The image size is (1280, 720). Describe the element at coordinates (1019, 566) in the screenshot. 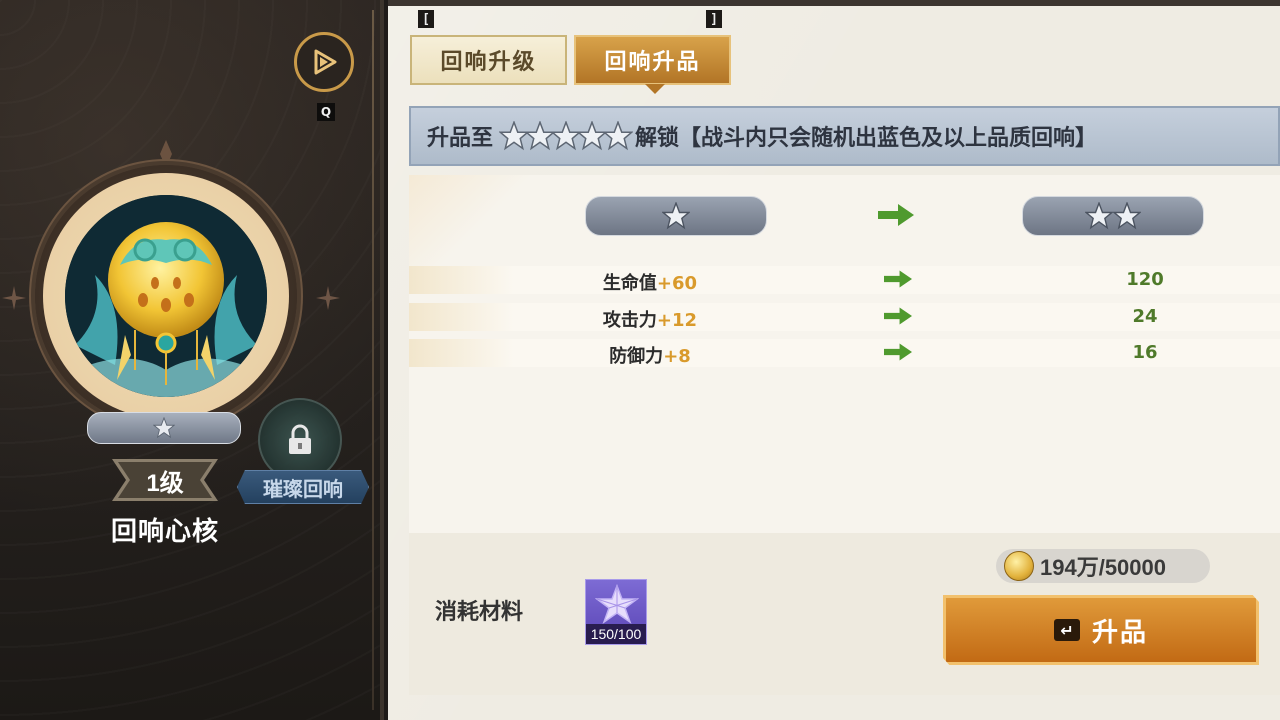

I see `coin-icon` at that location.